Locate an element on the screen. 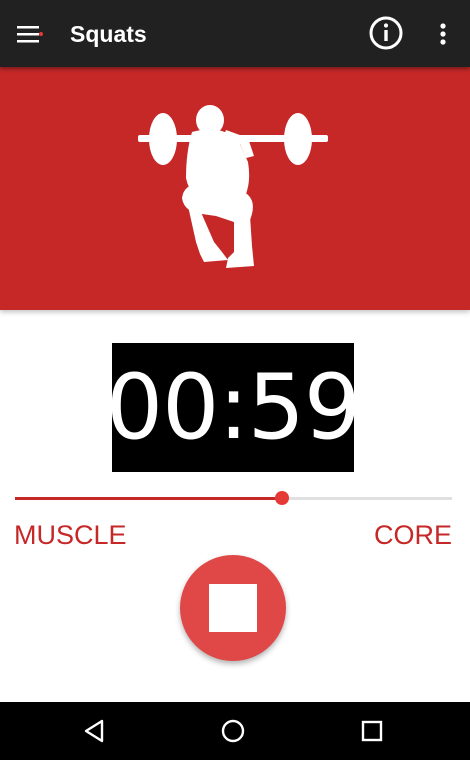  squat-silhouette-icon is located at coordinates (233, 186).